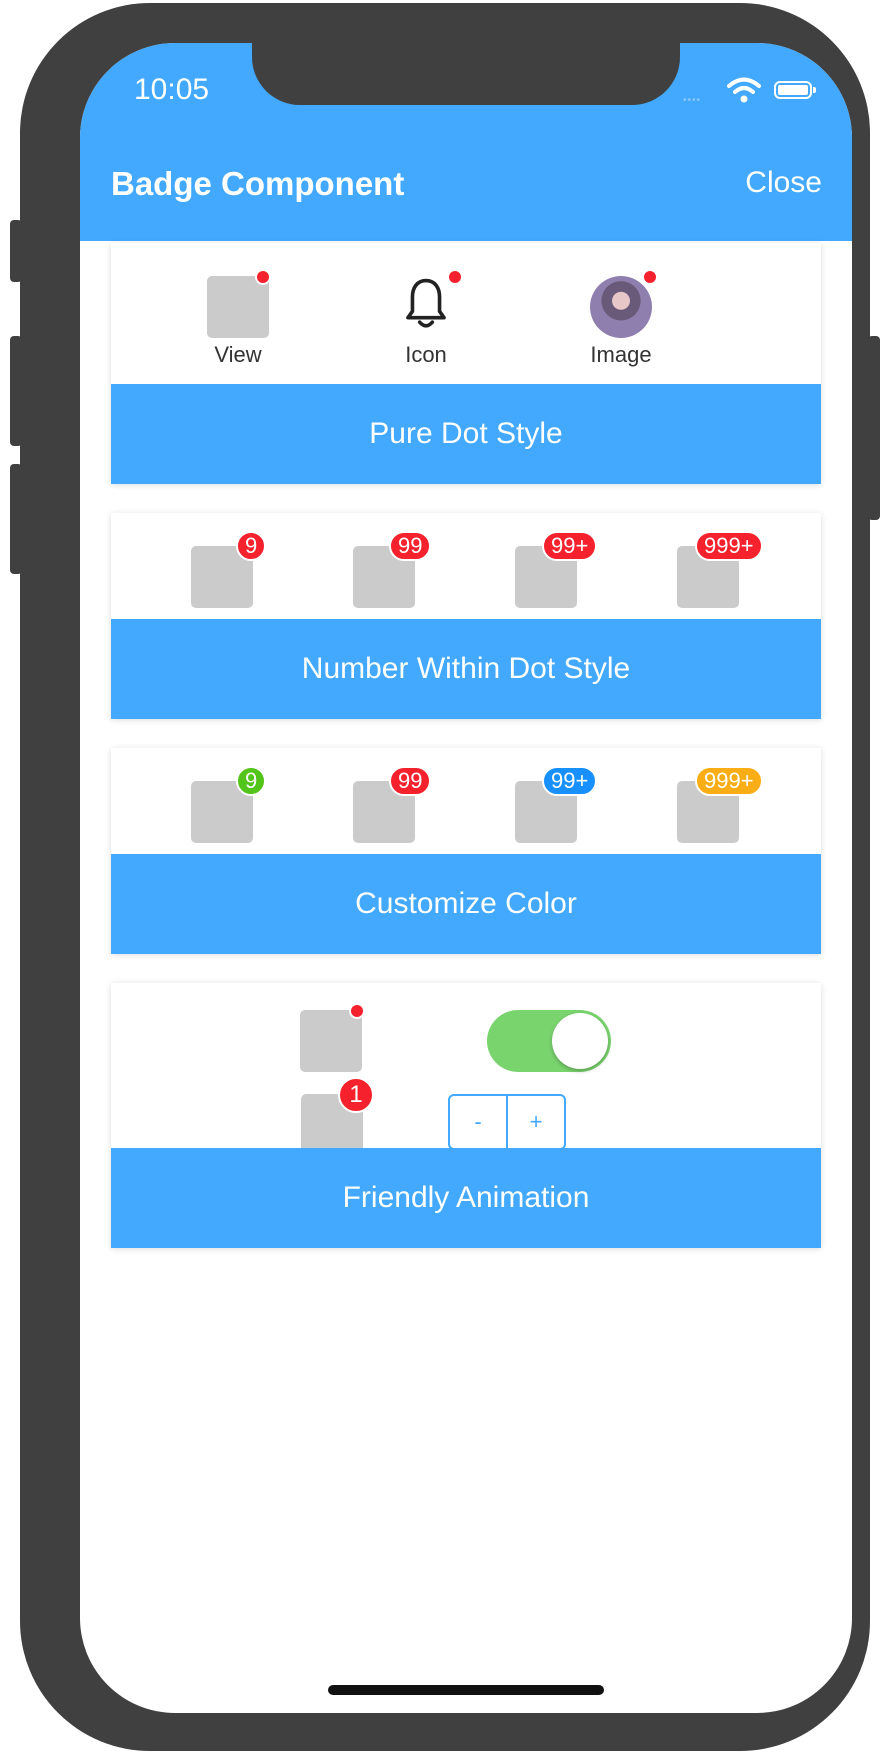  Describe the element at coordinates (535, 1122) in the screenshot. I see `increment-button: +` at that location.